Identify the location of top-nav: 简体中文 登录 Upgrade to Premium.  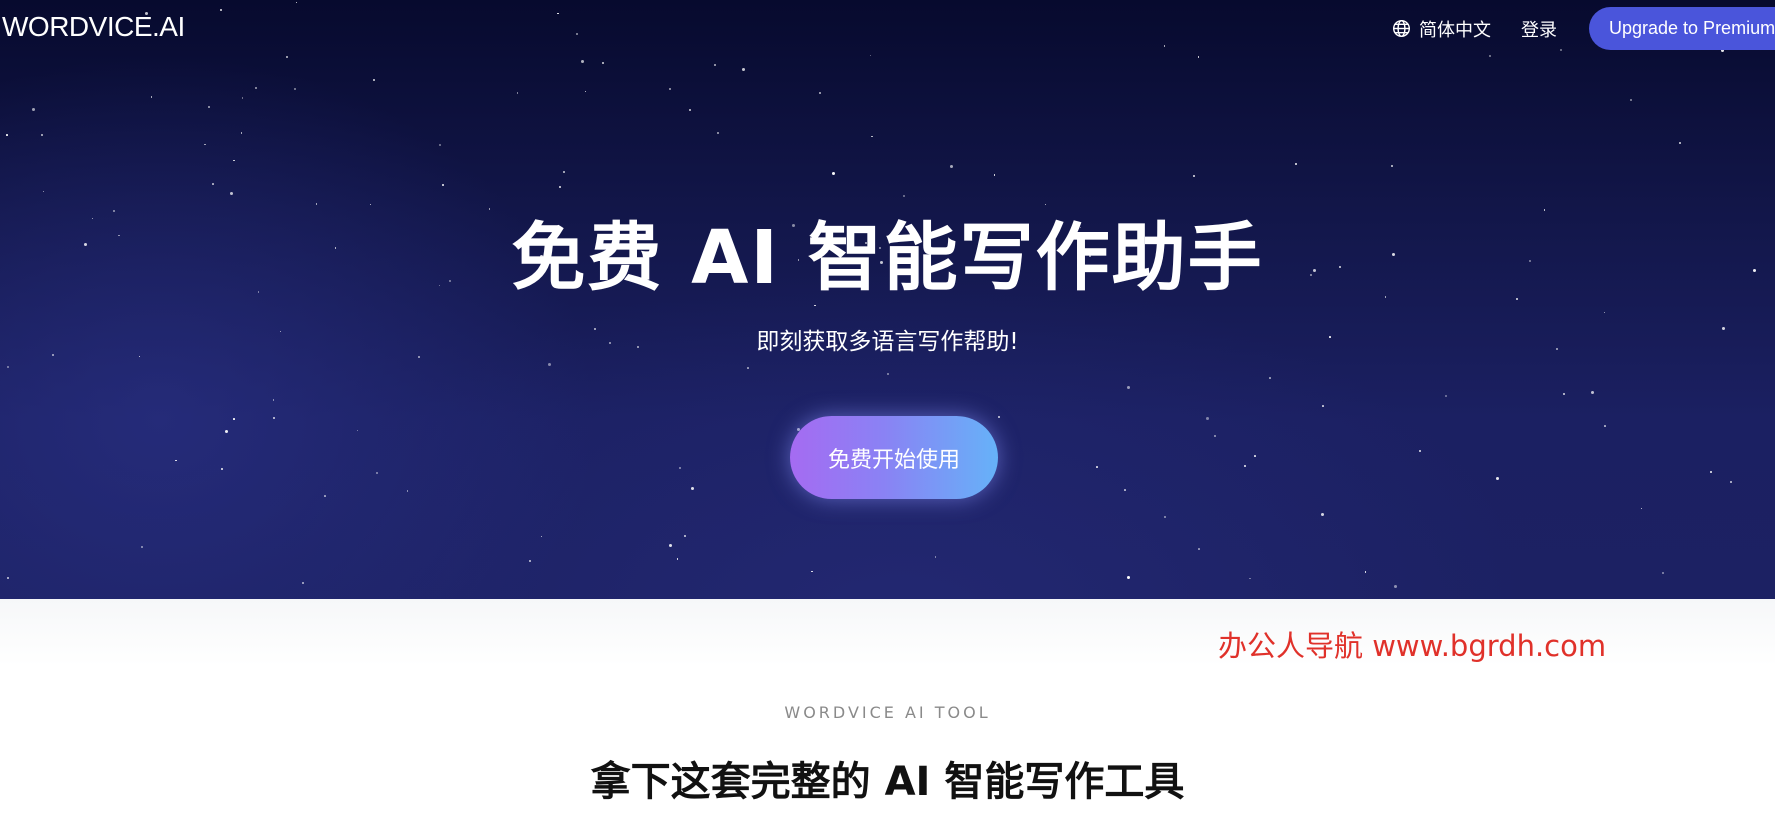
(1583, 28).